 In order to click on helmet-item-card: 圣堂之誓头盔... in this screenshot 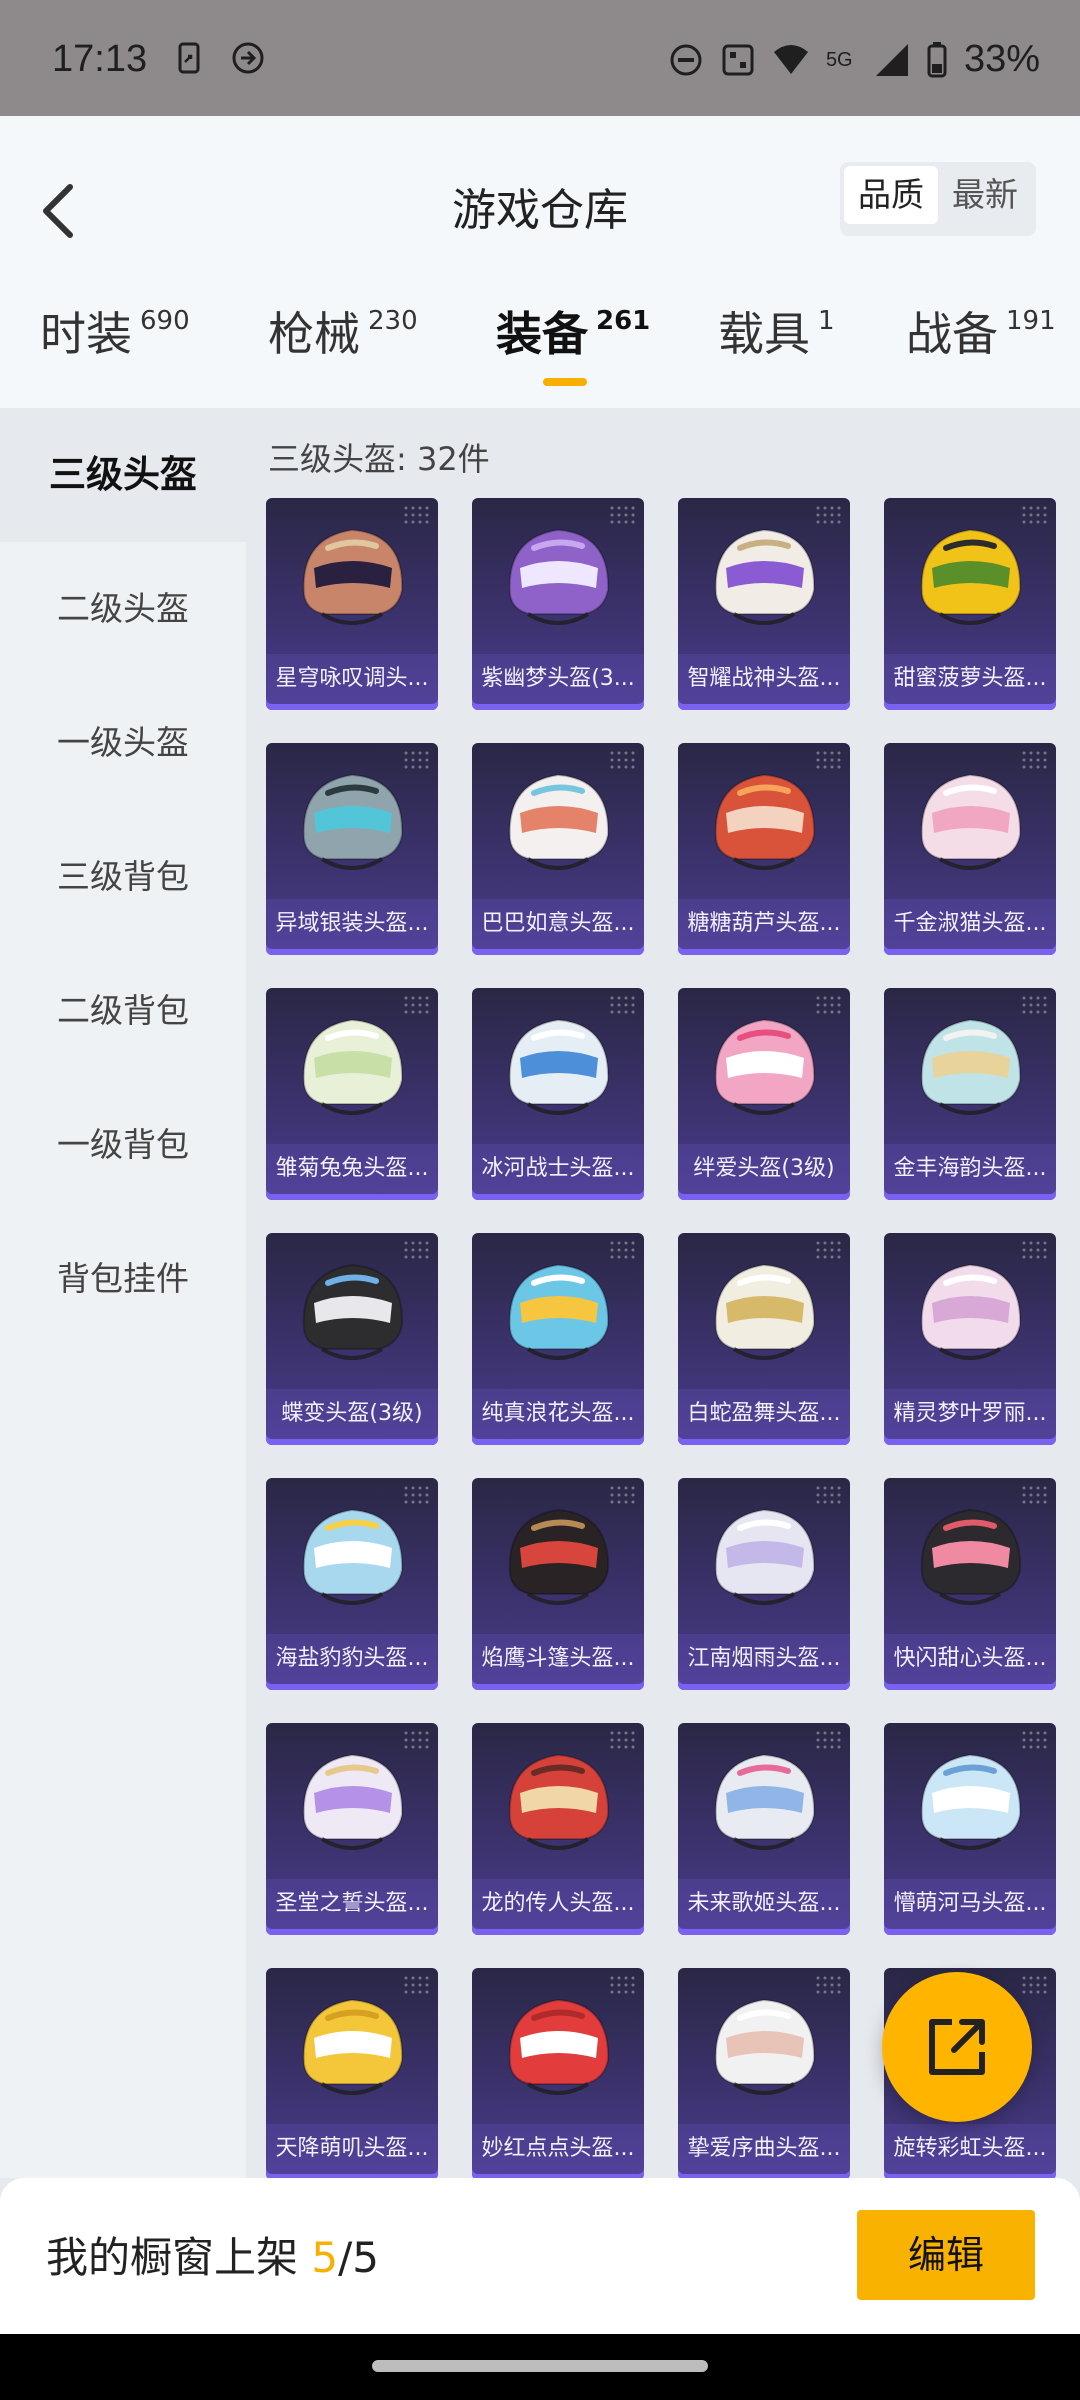, I will do `click(352, 1829)`.